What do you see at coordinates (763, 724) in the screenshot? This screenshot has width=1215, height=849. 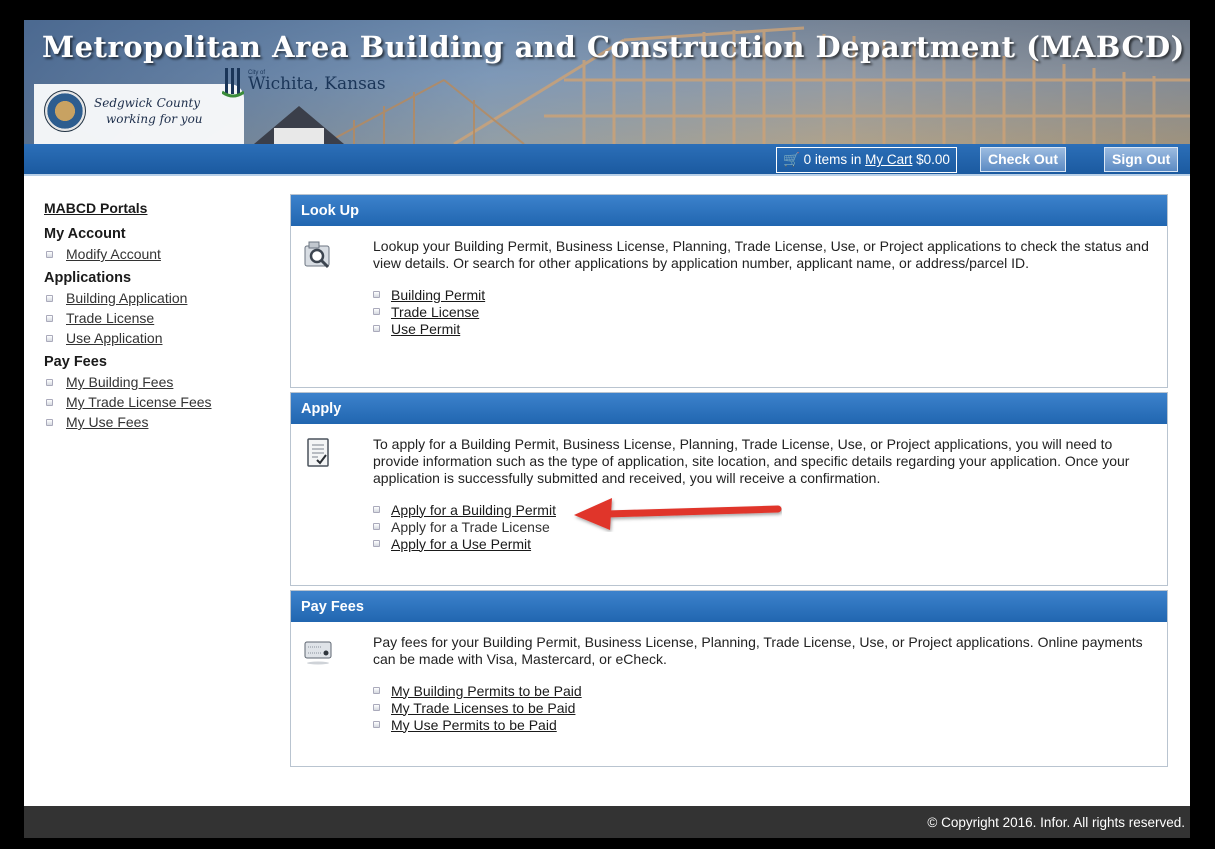 I see `list-item: My Use Permits to be Paid` at bounding box center [763, 724].